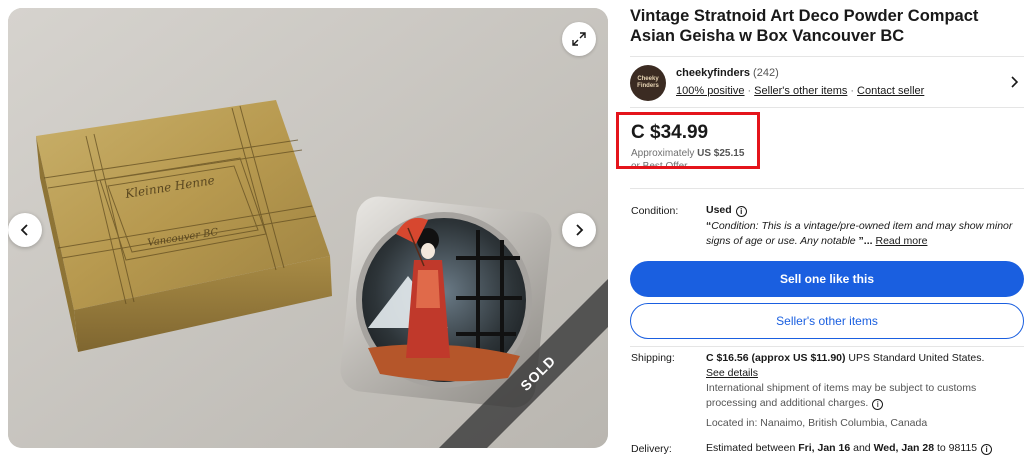 This screenshot has height=462, width=1024. What do you see at coordinates (655, 211) in the screenshot?
I see `condition-label: Condition:` at bounding box center [655, 211].